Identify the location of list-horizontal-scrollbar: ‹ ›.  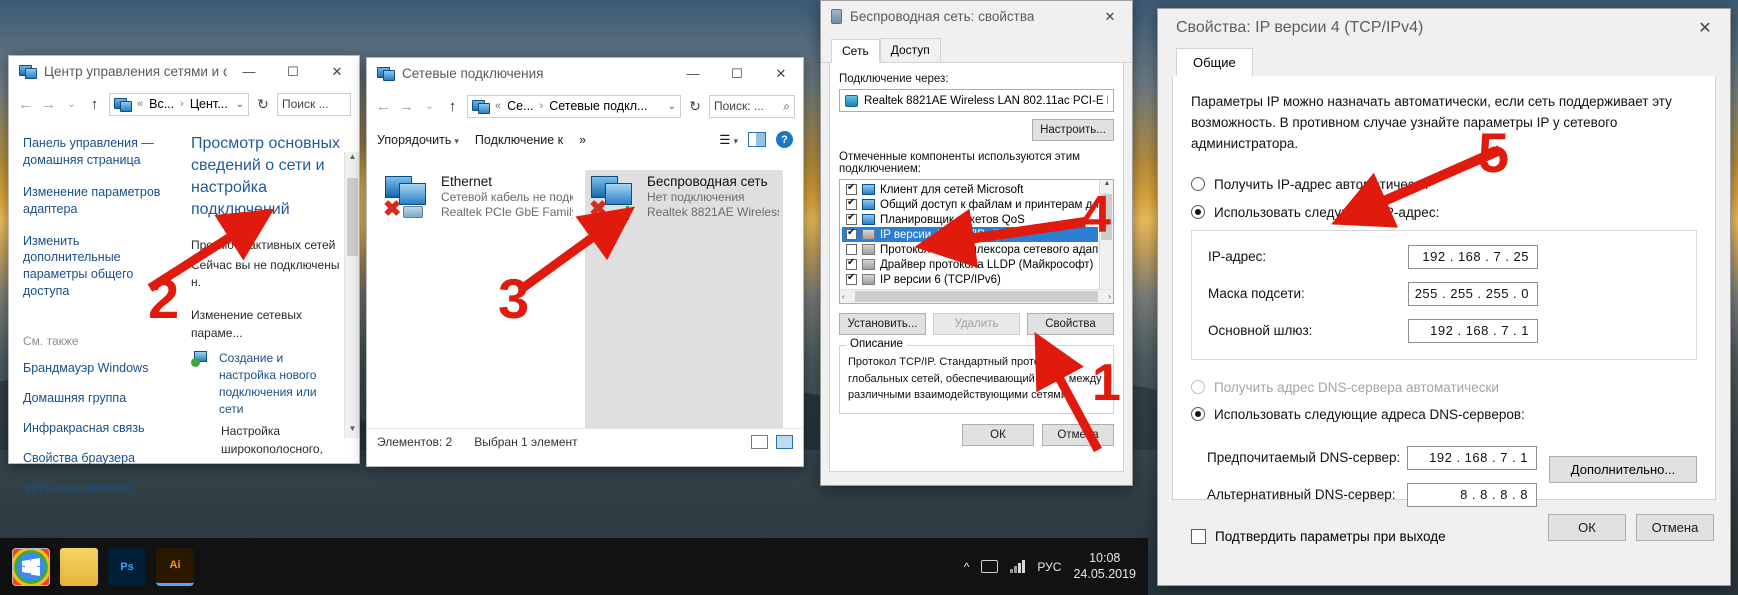
(976, 296).